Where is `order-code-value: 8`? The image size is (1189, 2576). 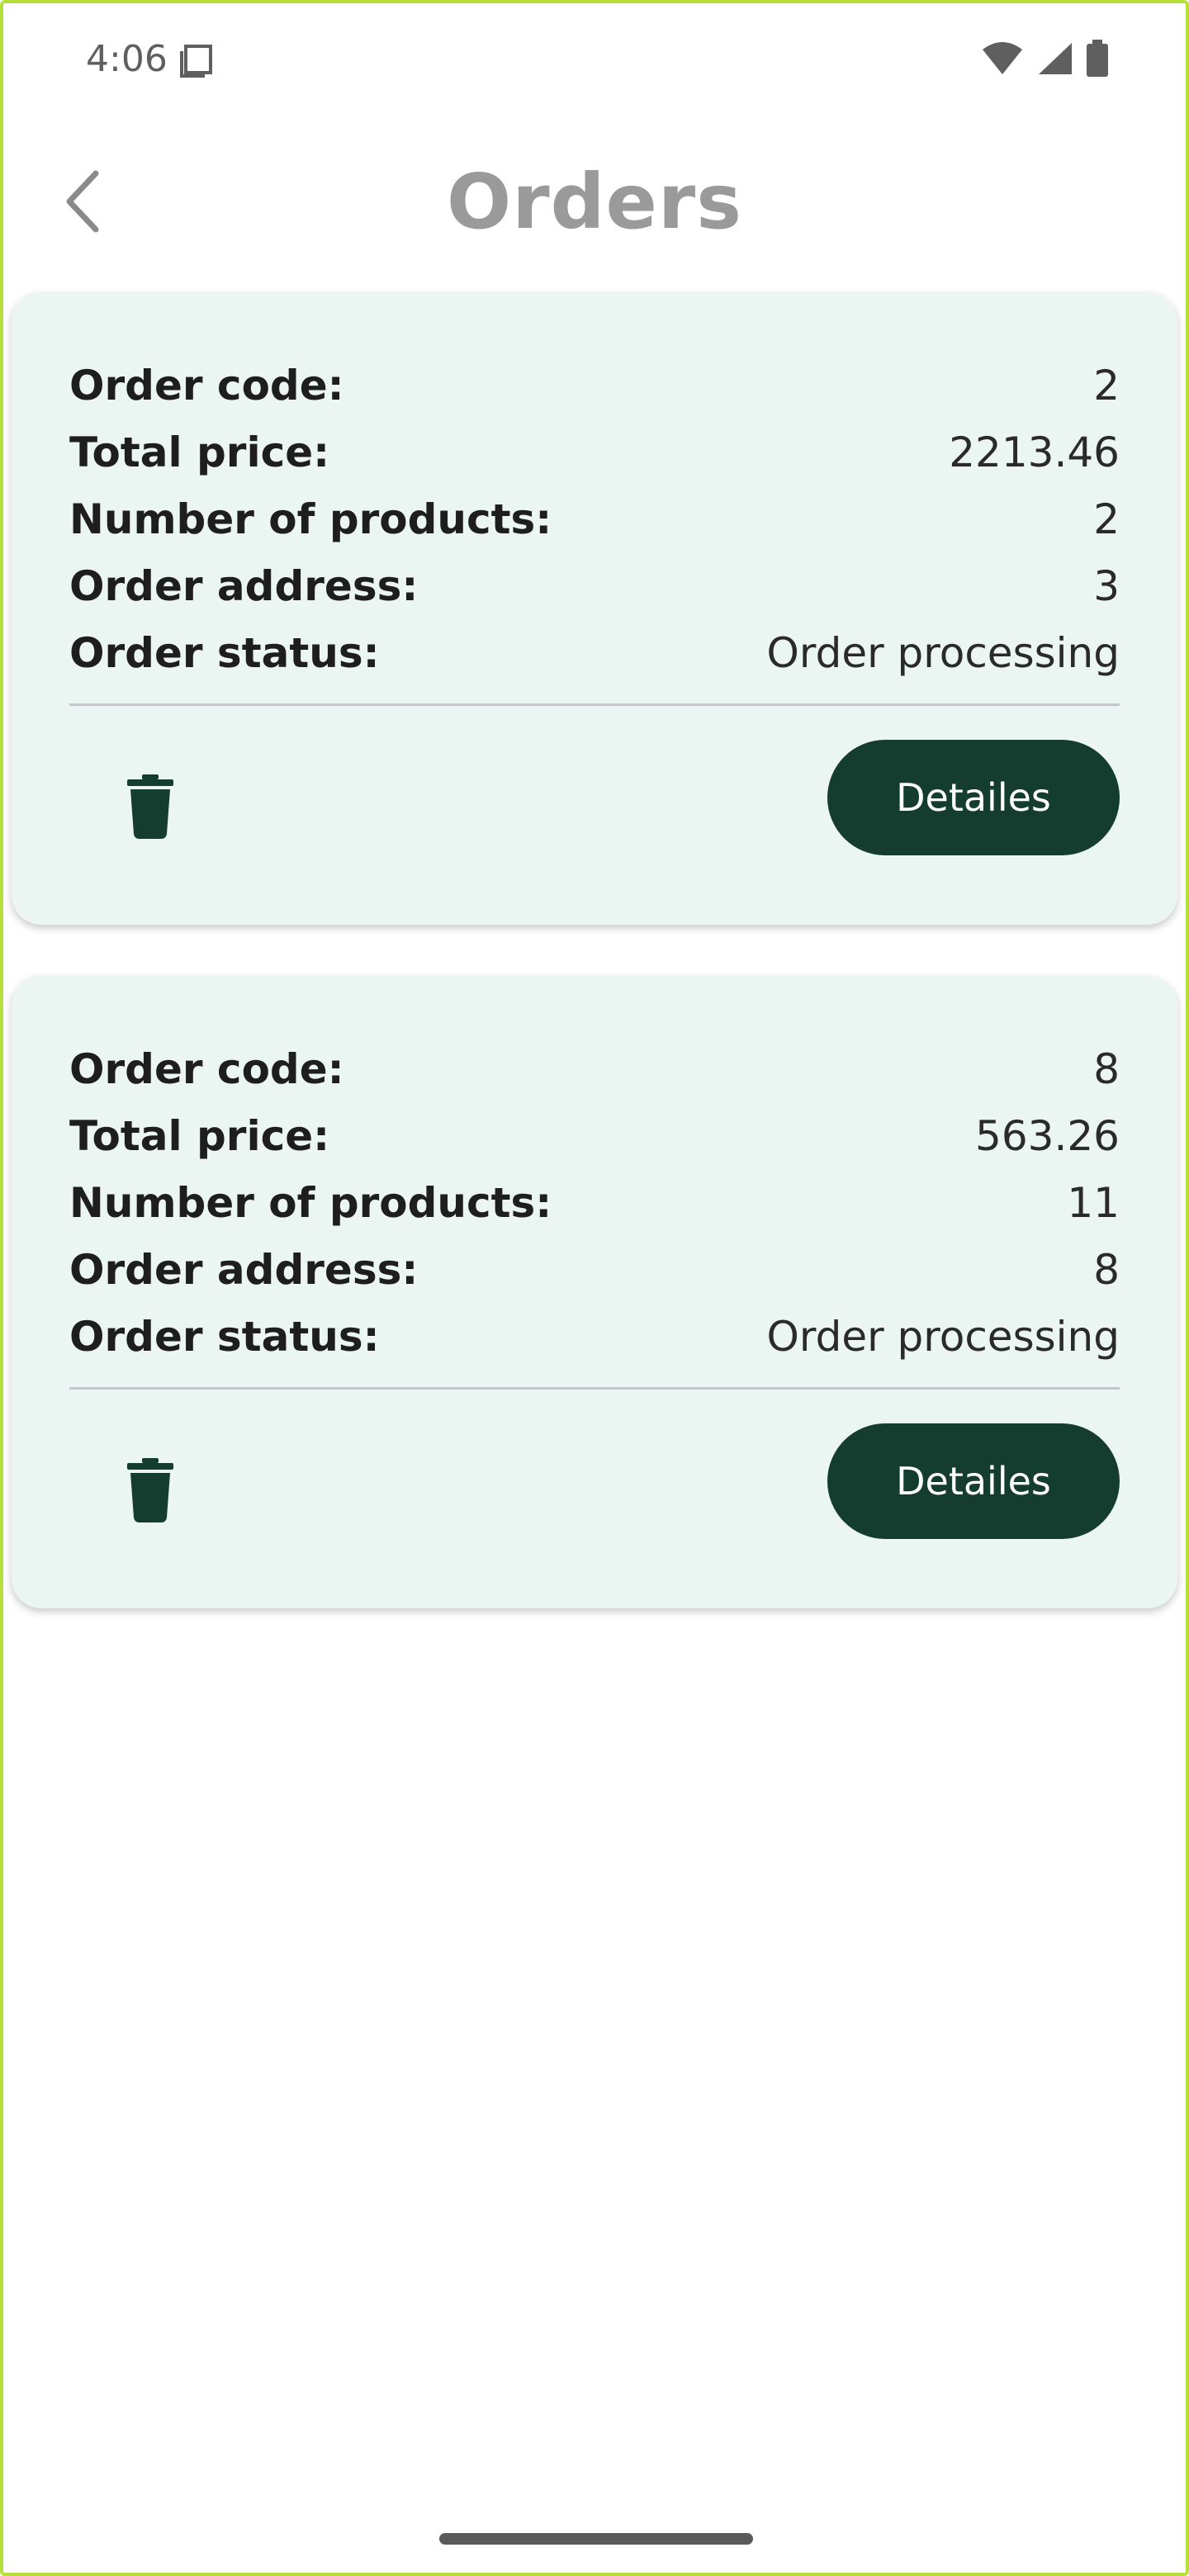
order-code-value: 8 is located at coordinates (1106, 1068).